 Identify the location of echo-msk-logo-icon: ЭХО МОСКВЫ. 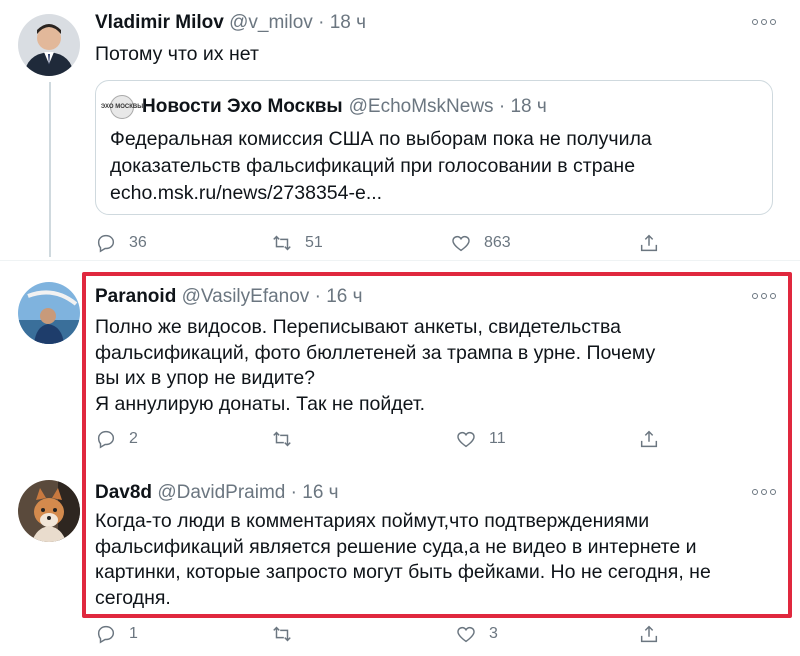
(122, 107).